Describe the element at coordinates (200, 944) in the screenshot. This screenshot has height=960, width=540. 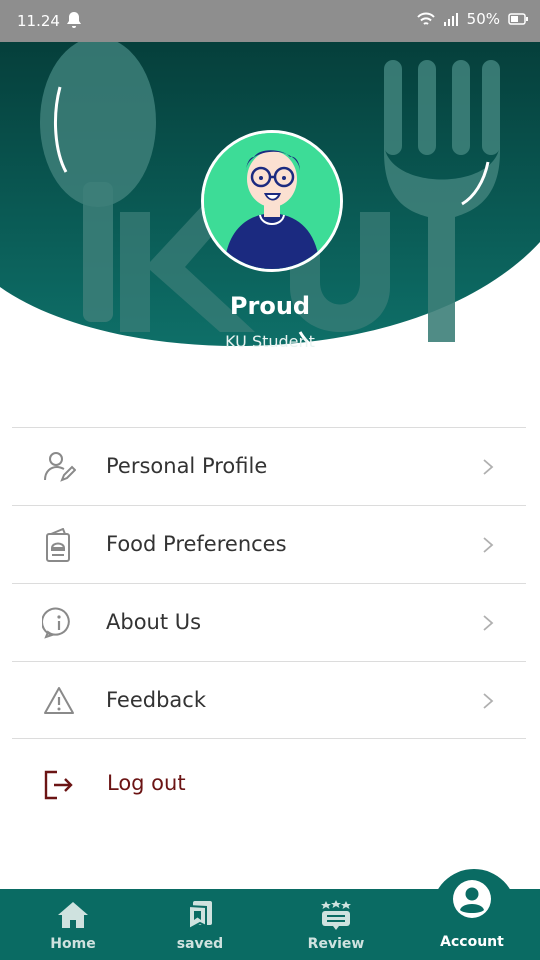
I see `nav-label: saved` at that location.